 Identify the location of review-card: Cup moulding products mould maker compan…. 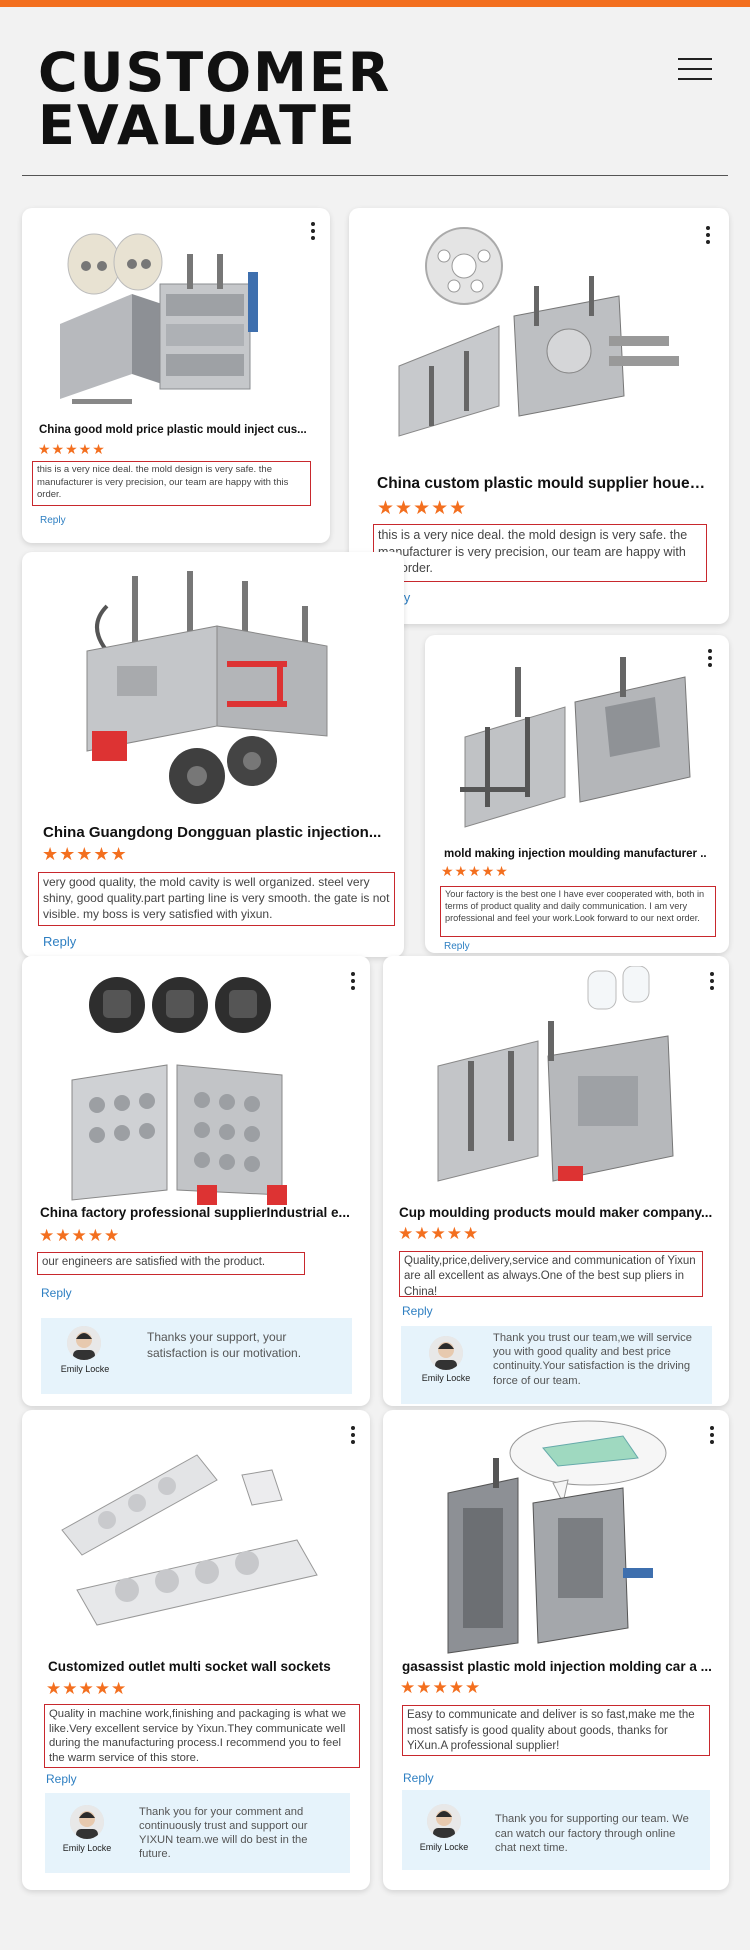
(556, 1181).